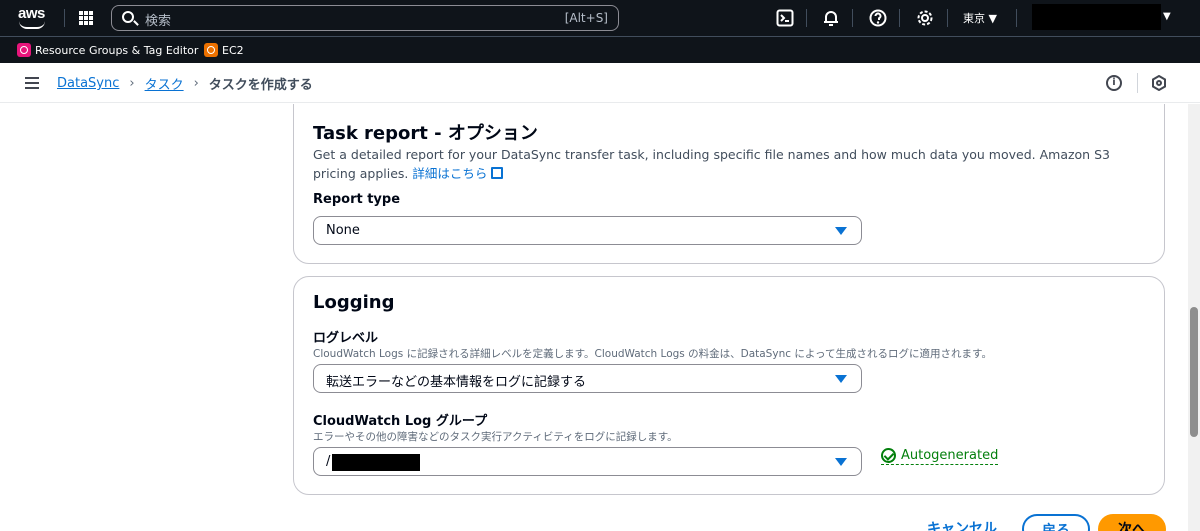  I want to click on log-group-label: CloudWatch Log グループ, so click(400, 421).